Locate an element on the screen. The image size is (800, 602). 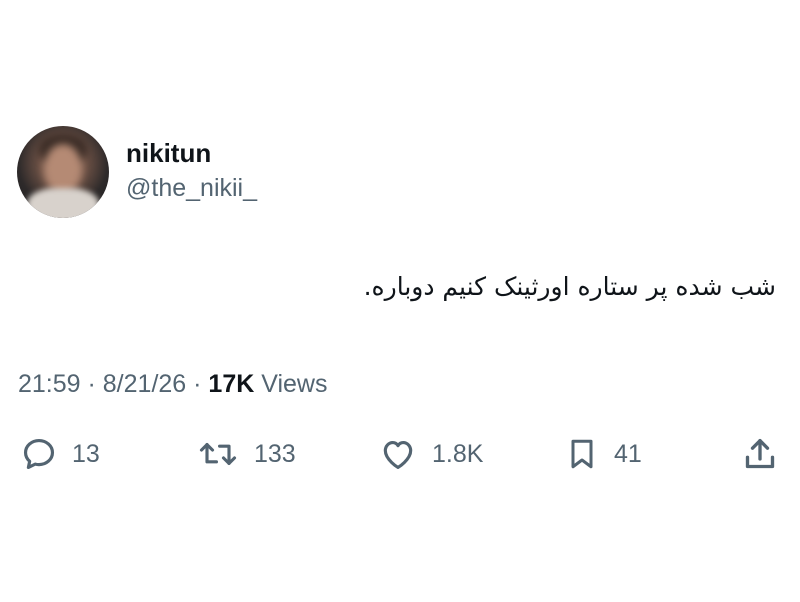
bookmark-button: 41 is located at coordinates (603, 454).